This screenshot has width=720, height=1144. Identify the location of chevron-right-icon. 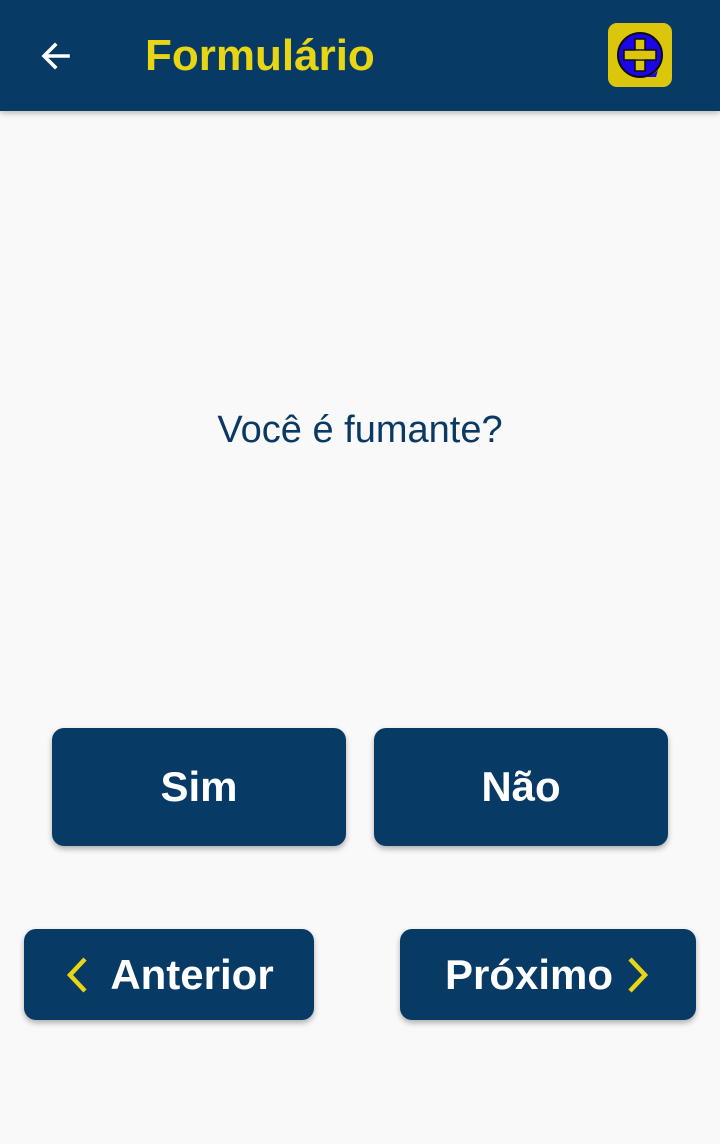
(638, 975).